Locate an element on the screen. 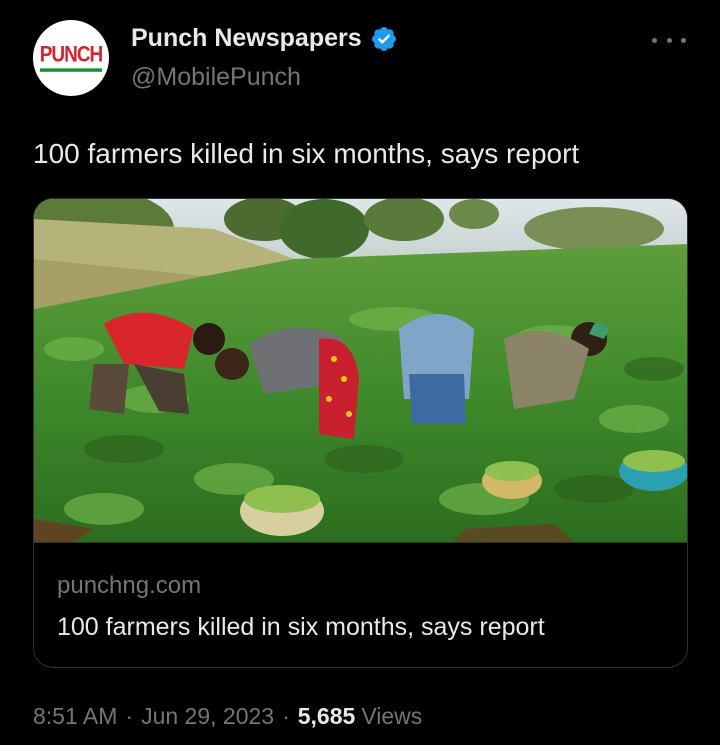  author-handle: @MobilePunch is located at coordinates (216, 77).